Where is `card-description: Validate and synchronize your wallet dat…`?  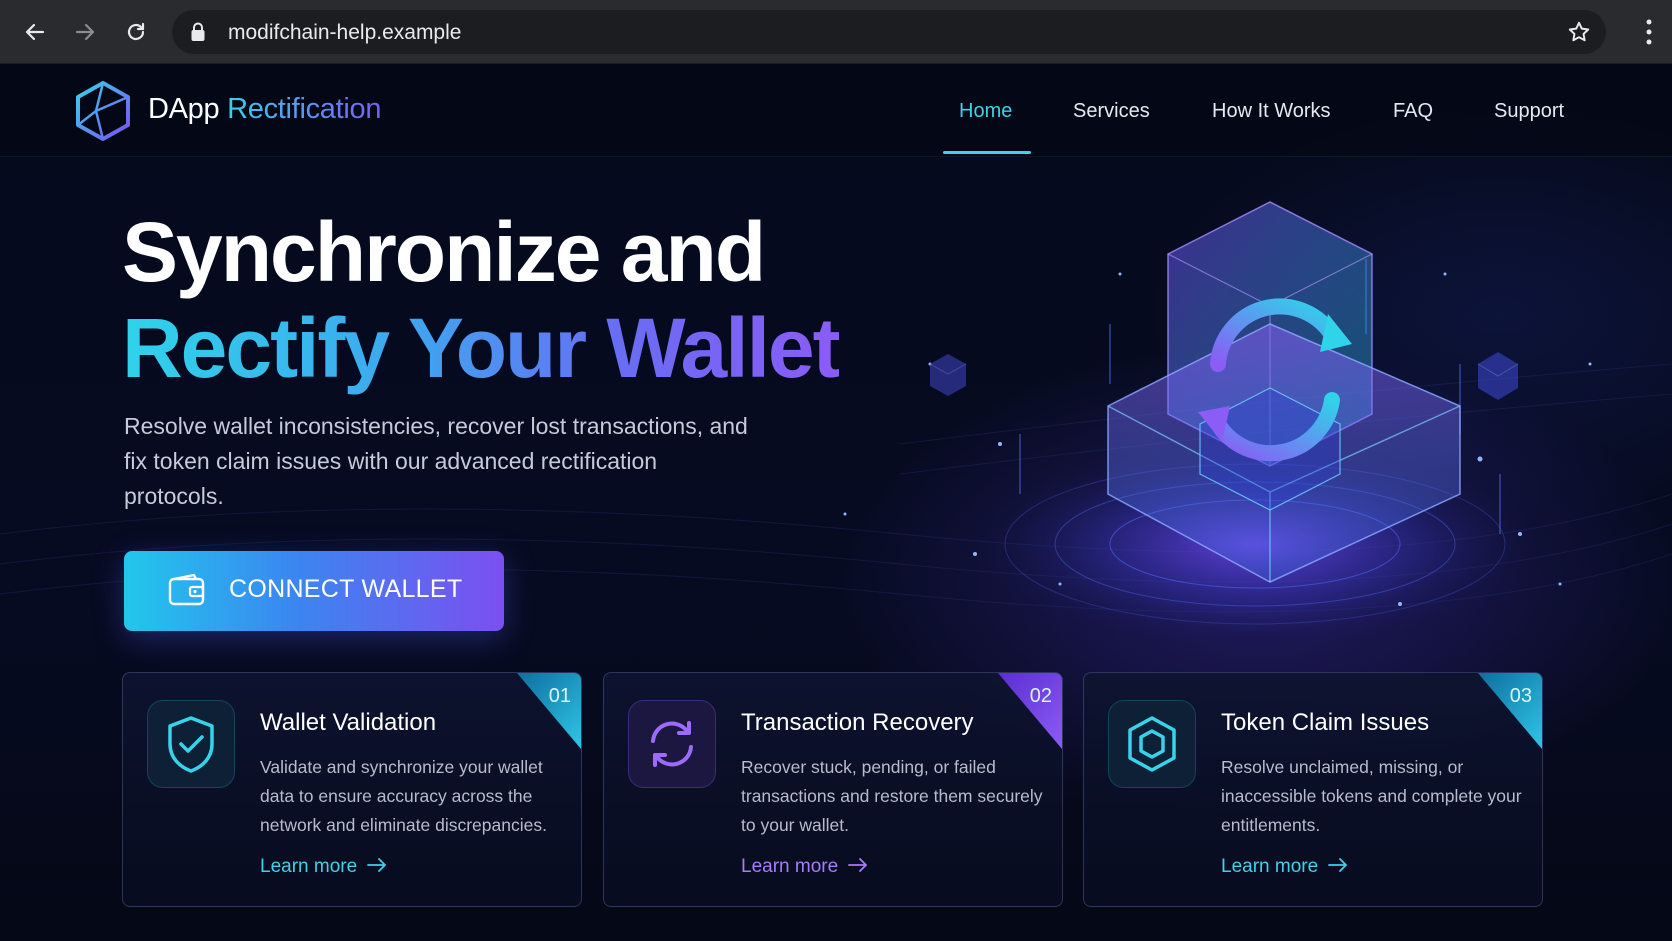
card-description: Validate and synchronize your wallet dat… is located at coordinates (403, 796).